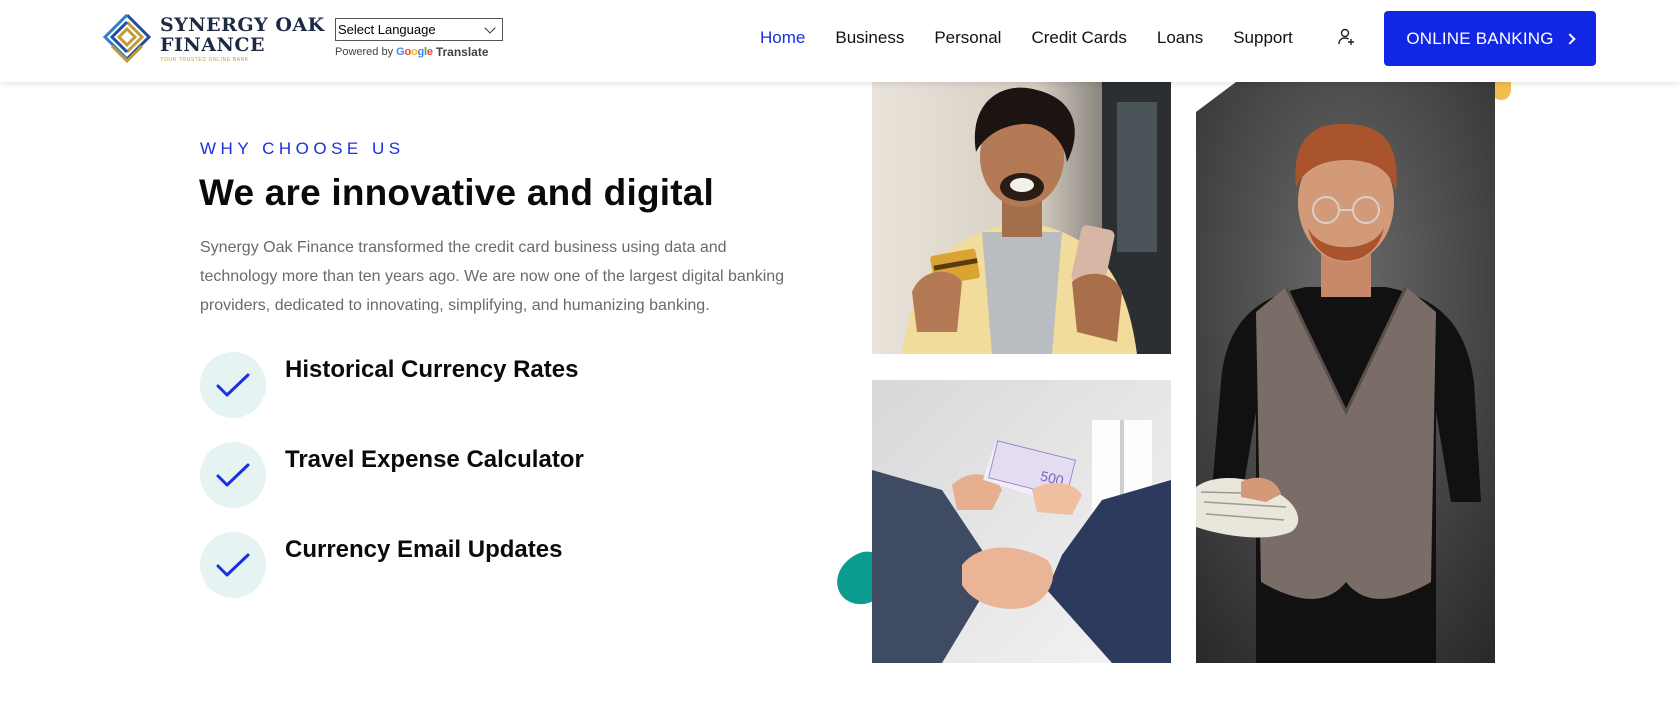  What do you see at coordinates (1263, 38) in the screenshot?
I see `nav-item-support: Support` at bounding box center [1263, 38].